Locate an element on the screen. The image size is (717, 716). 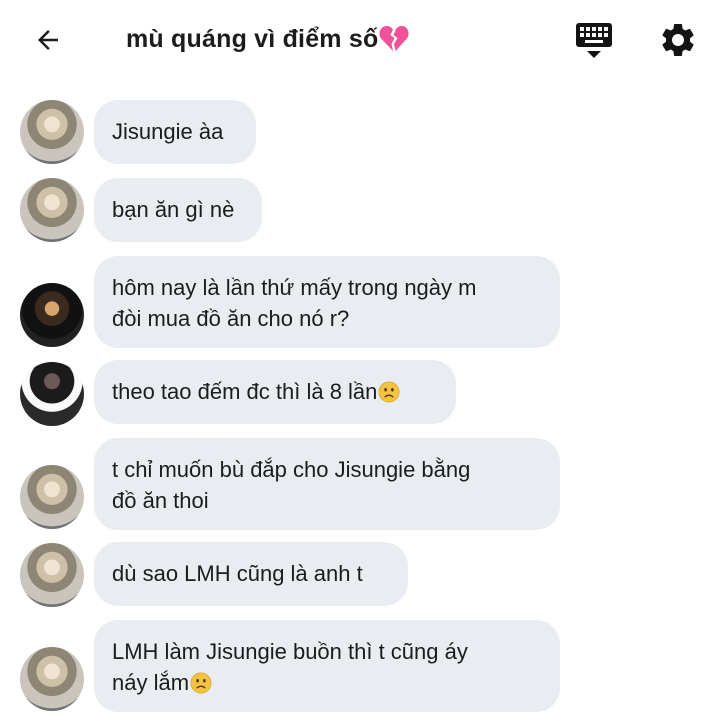
message-bubble: bạn ăn gì nè is located at coordinates (178, 210).